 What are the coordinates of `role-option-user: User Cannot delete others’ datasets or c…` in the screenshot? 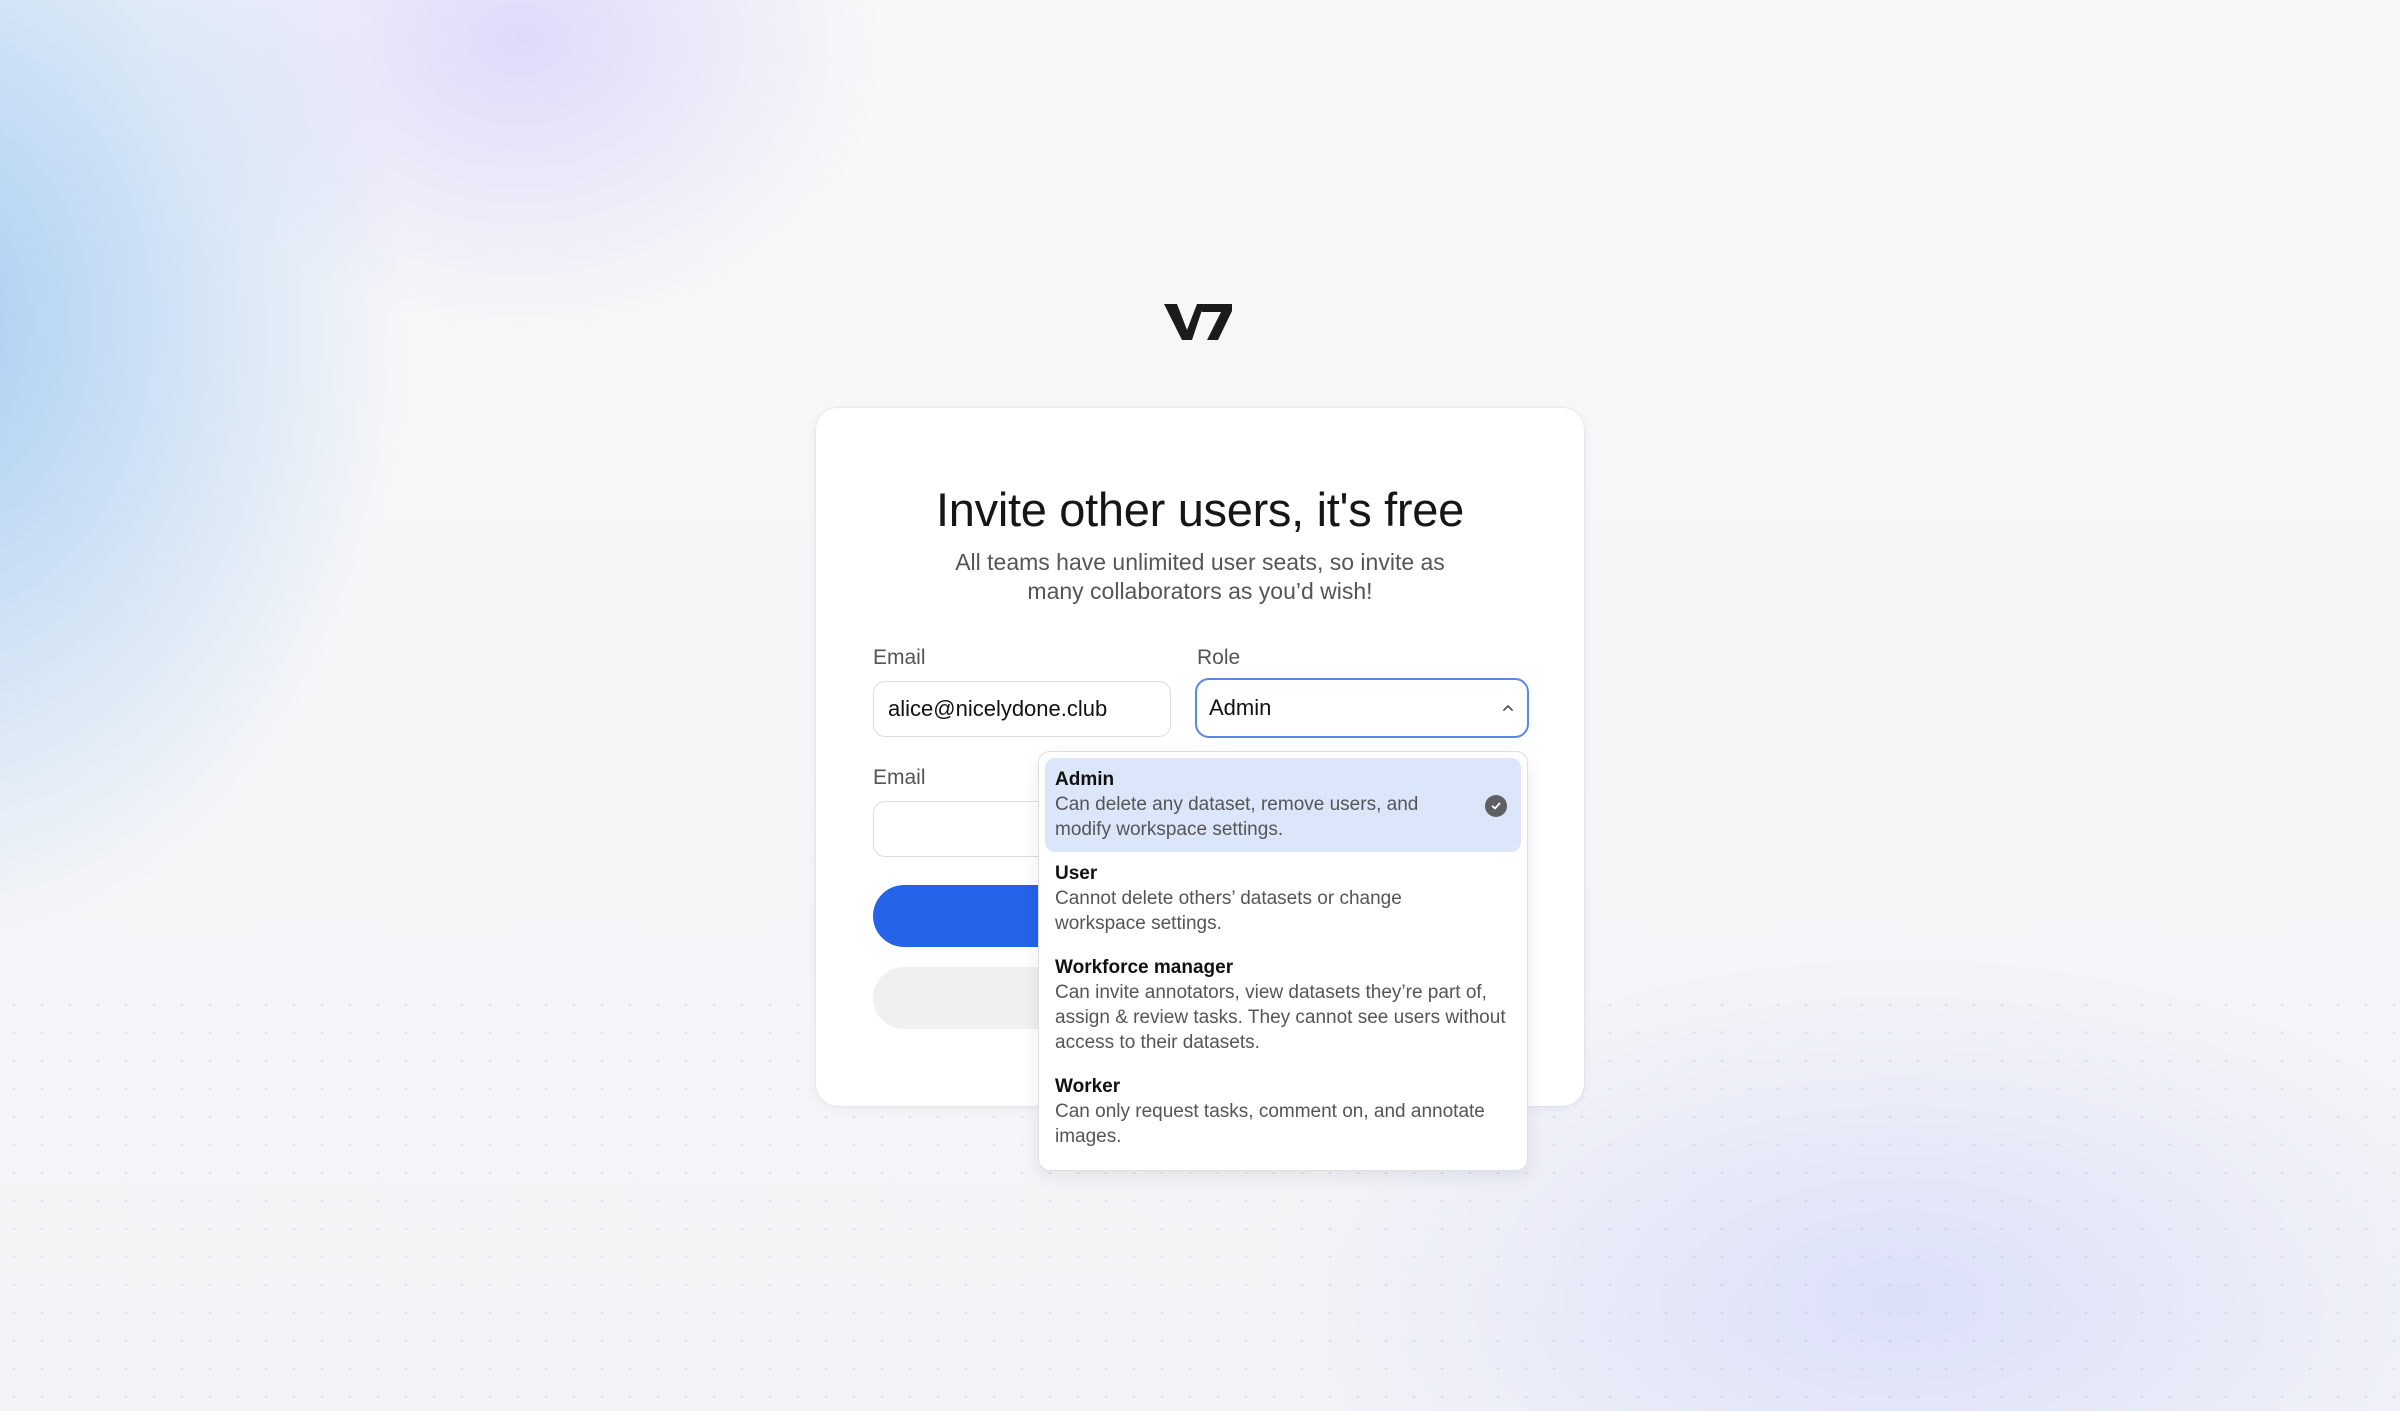 It's located at (1283, 899).